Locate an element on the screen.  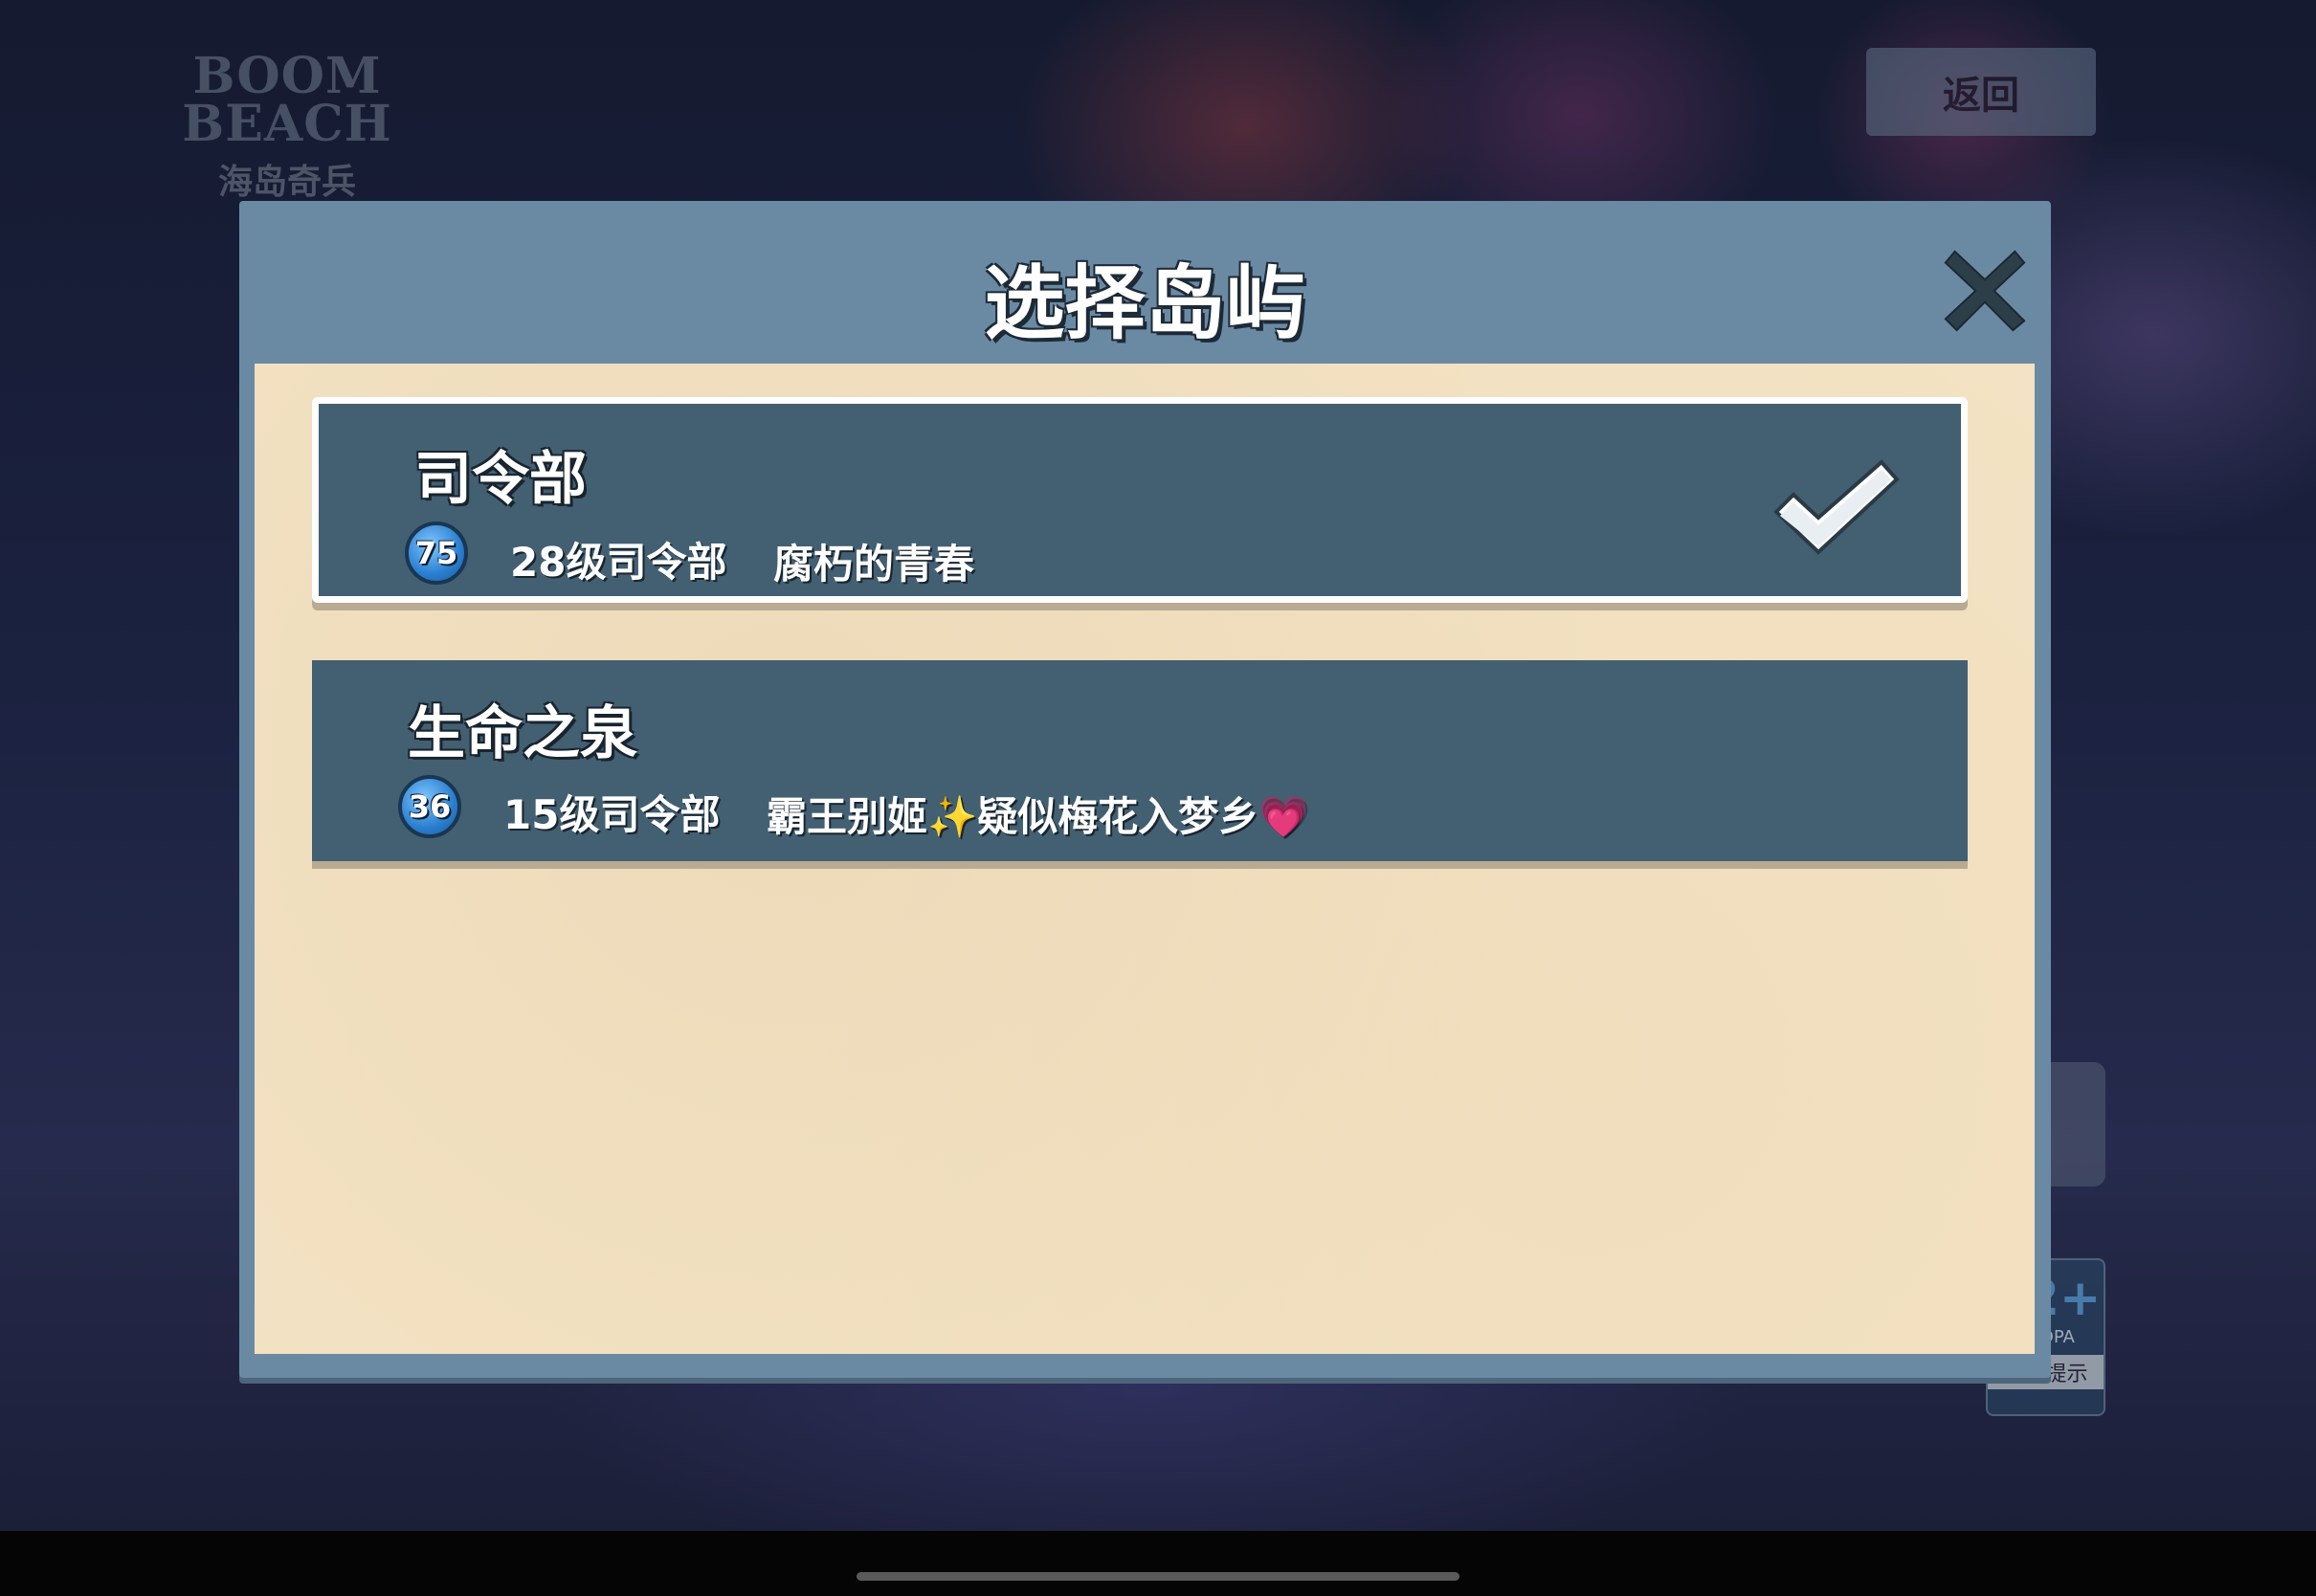
island-card-fountain: 生命之泉 36 15级司令部 霸王别姬✨疑似梅花入梦乡💗 is located at coordinates (1140, 761).